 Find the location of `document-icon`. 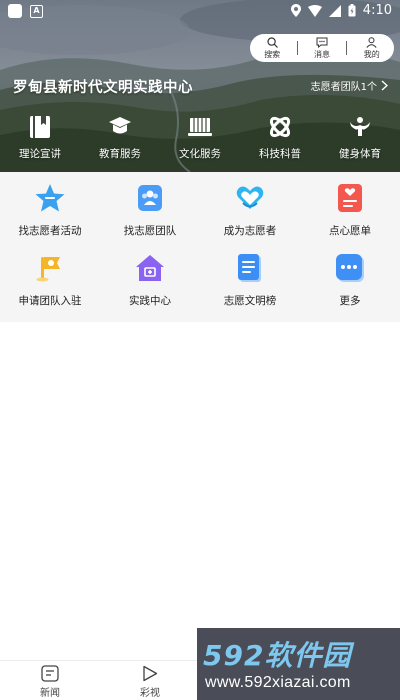

document-icon is located at coordinates (249, 268).